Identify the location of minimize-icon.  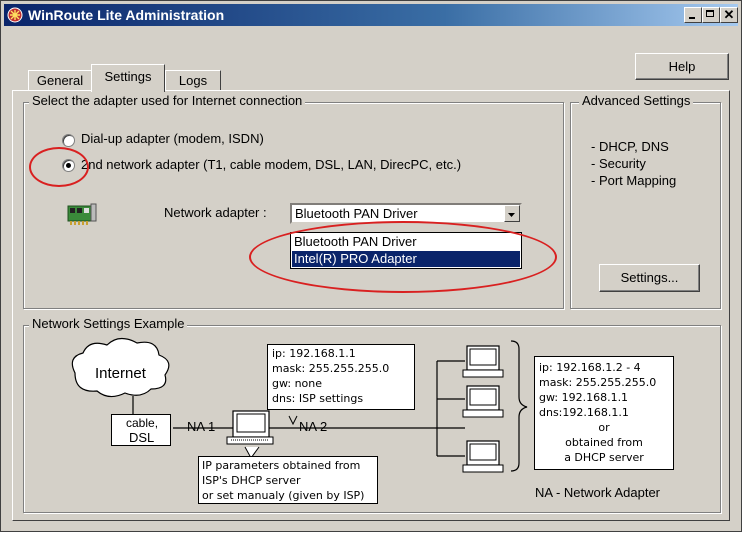
(692, 18).